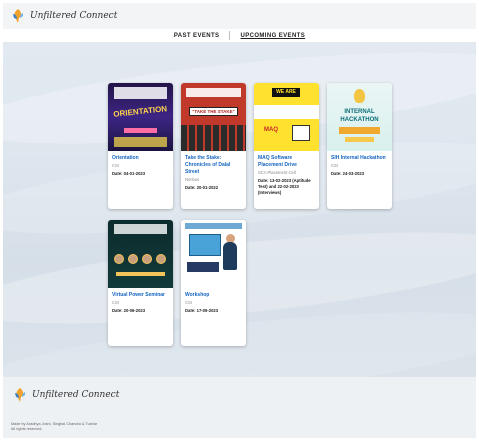  What do you see at coordinates (213, 117) in the screenshot?
I see `event-poster: "TAKE THE STAKE"` at bounding box center [213, 117].